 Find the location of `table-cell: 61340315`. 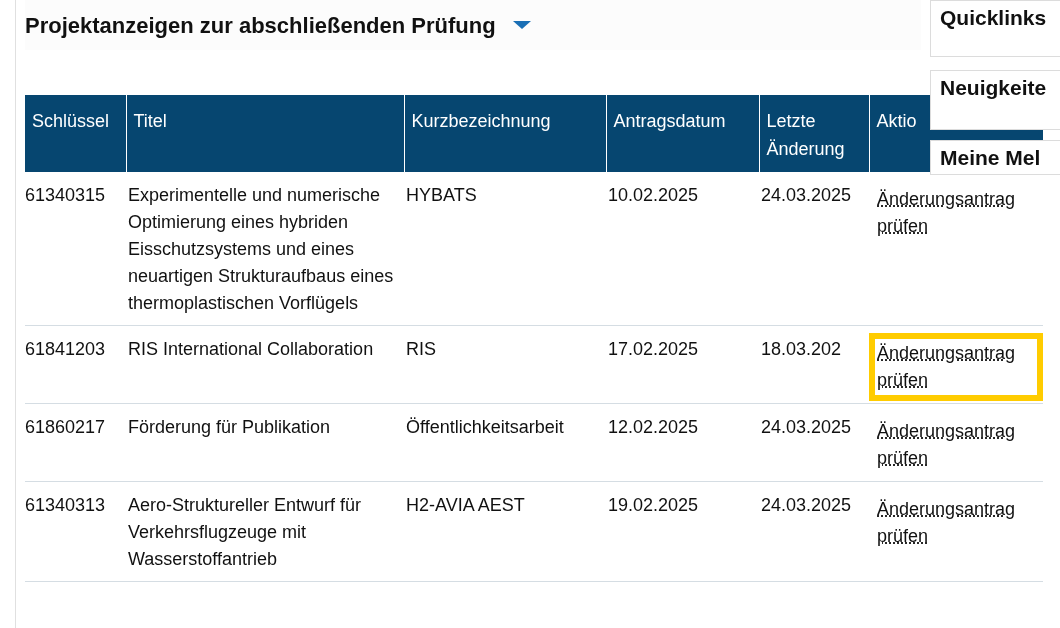

table-cell: 61340315 is located at coordinates (75, 249).